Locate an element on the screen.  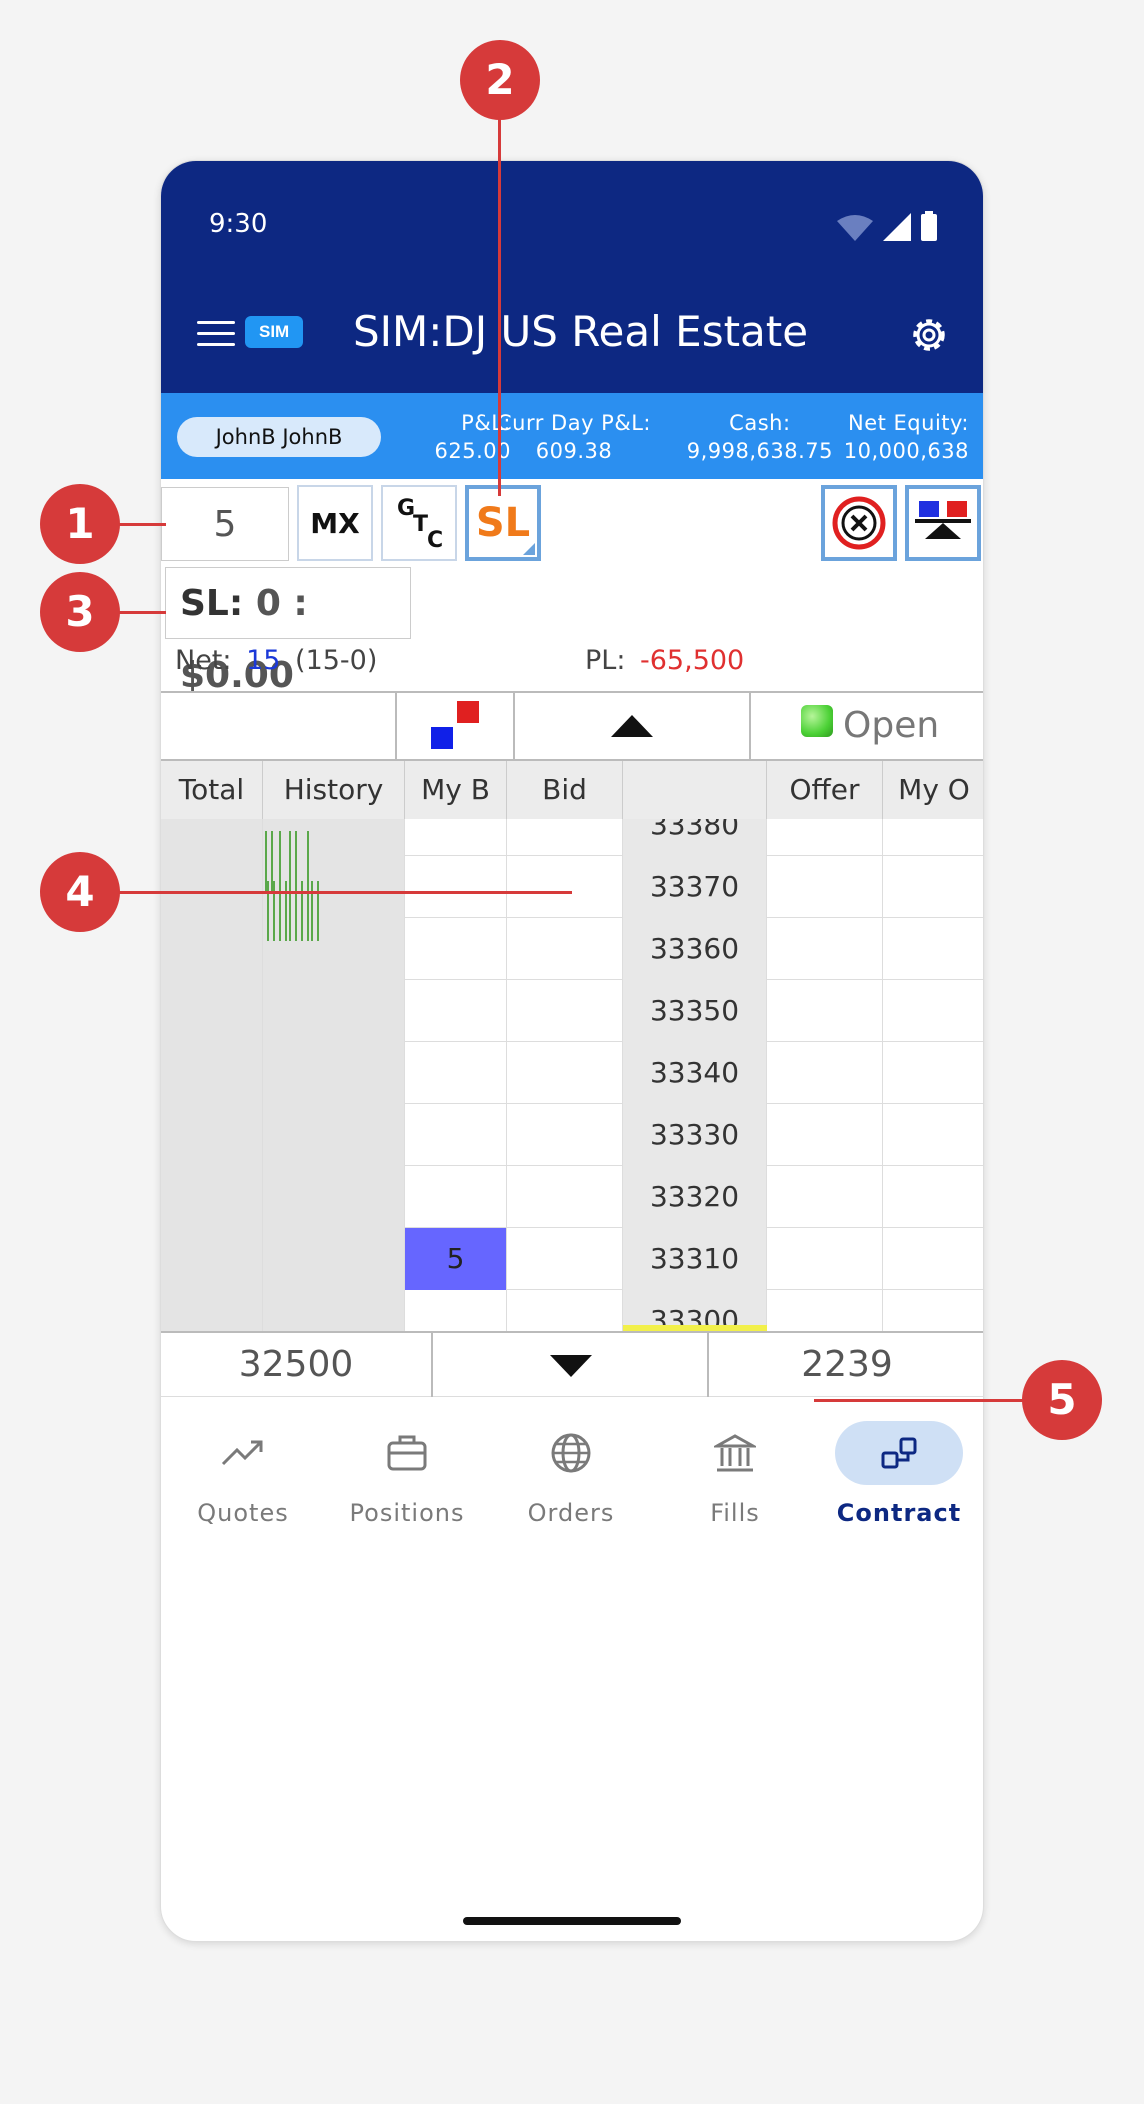
sl-label: SL is located at coordinates (503, 523).